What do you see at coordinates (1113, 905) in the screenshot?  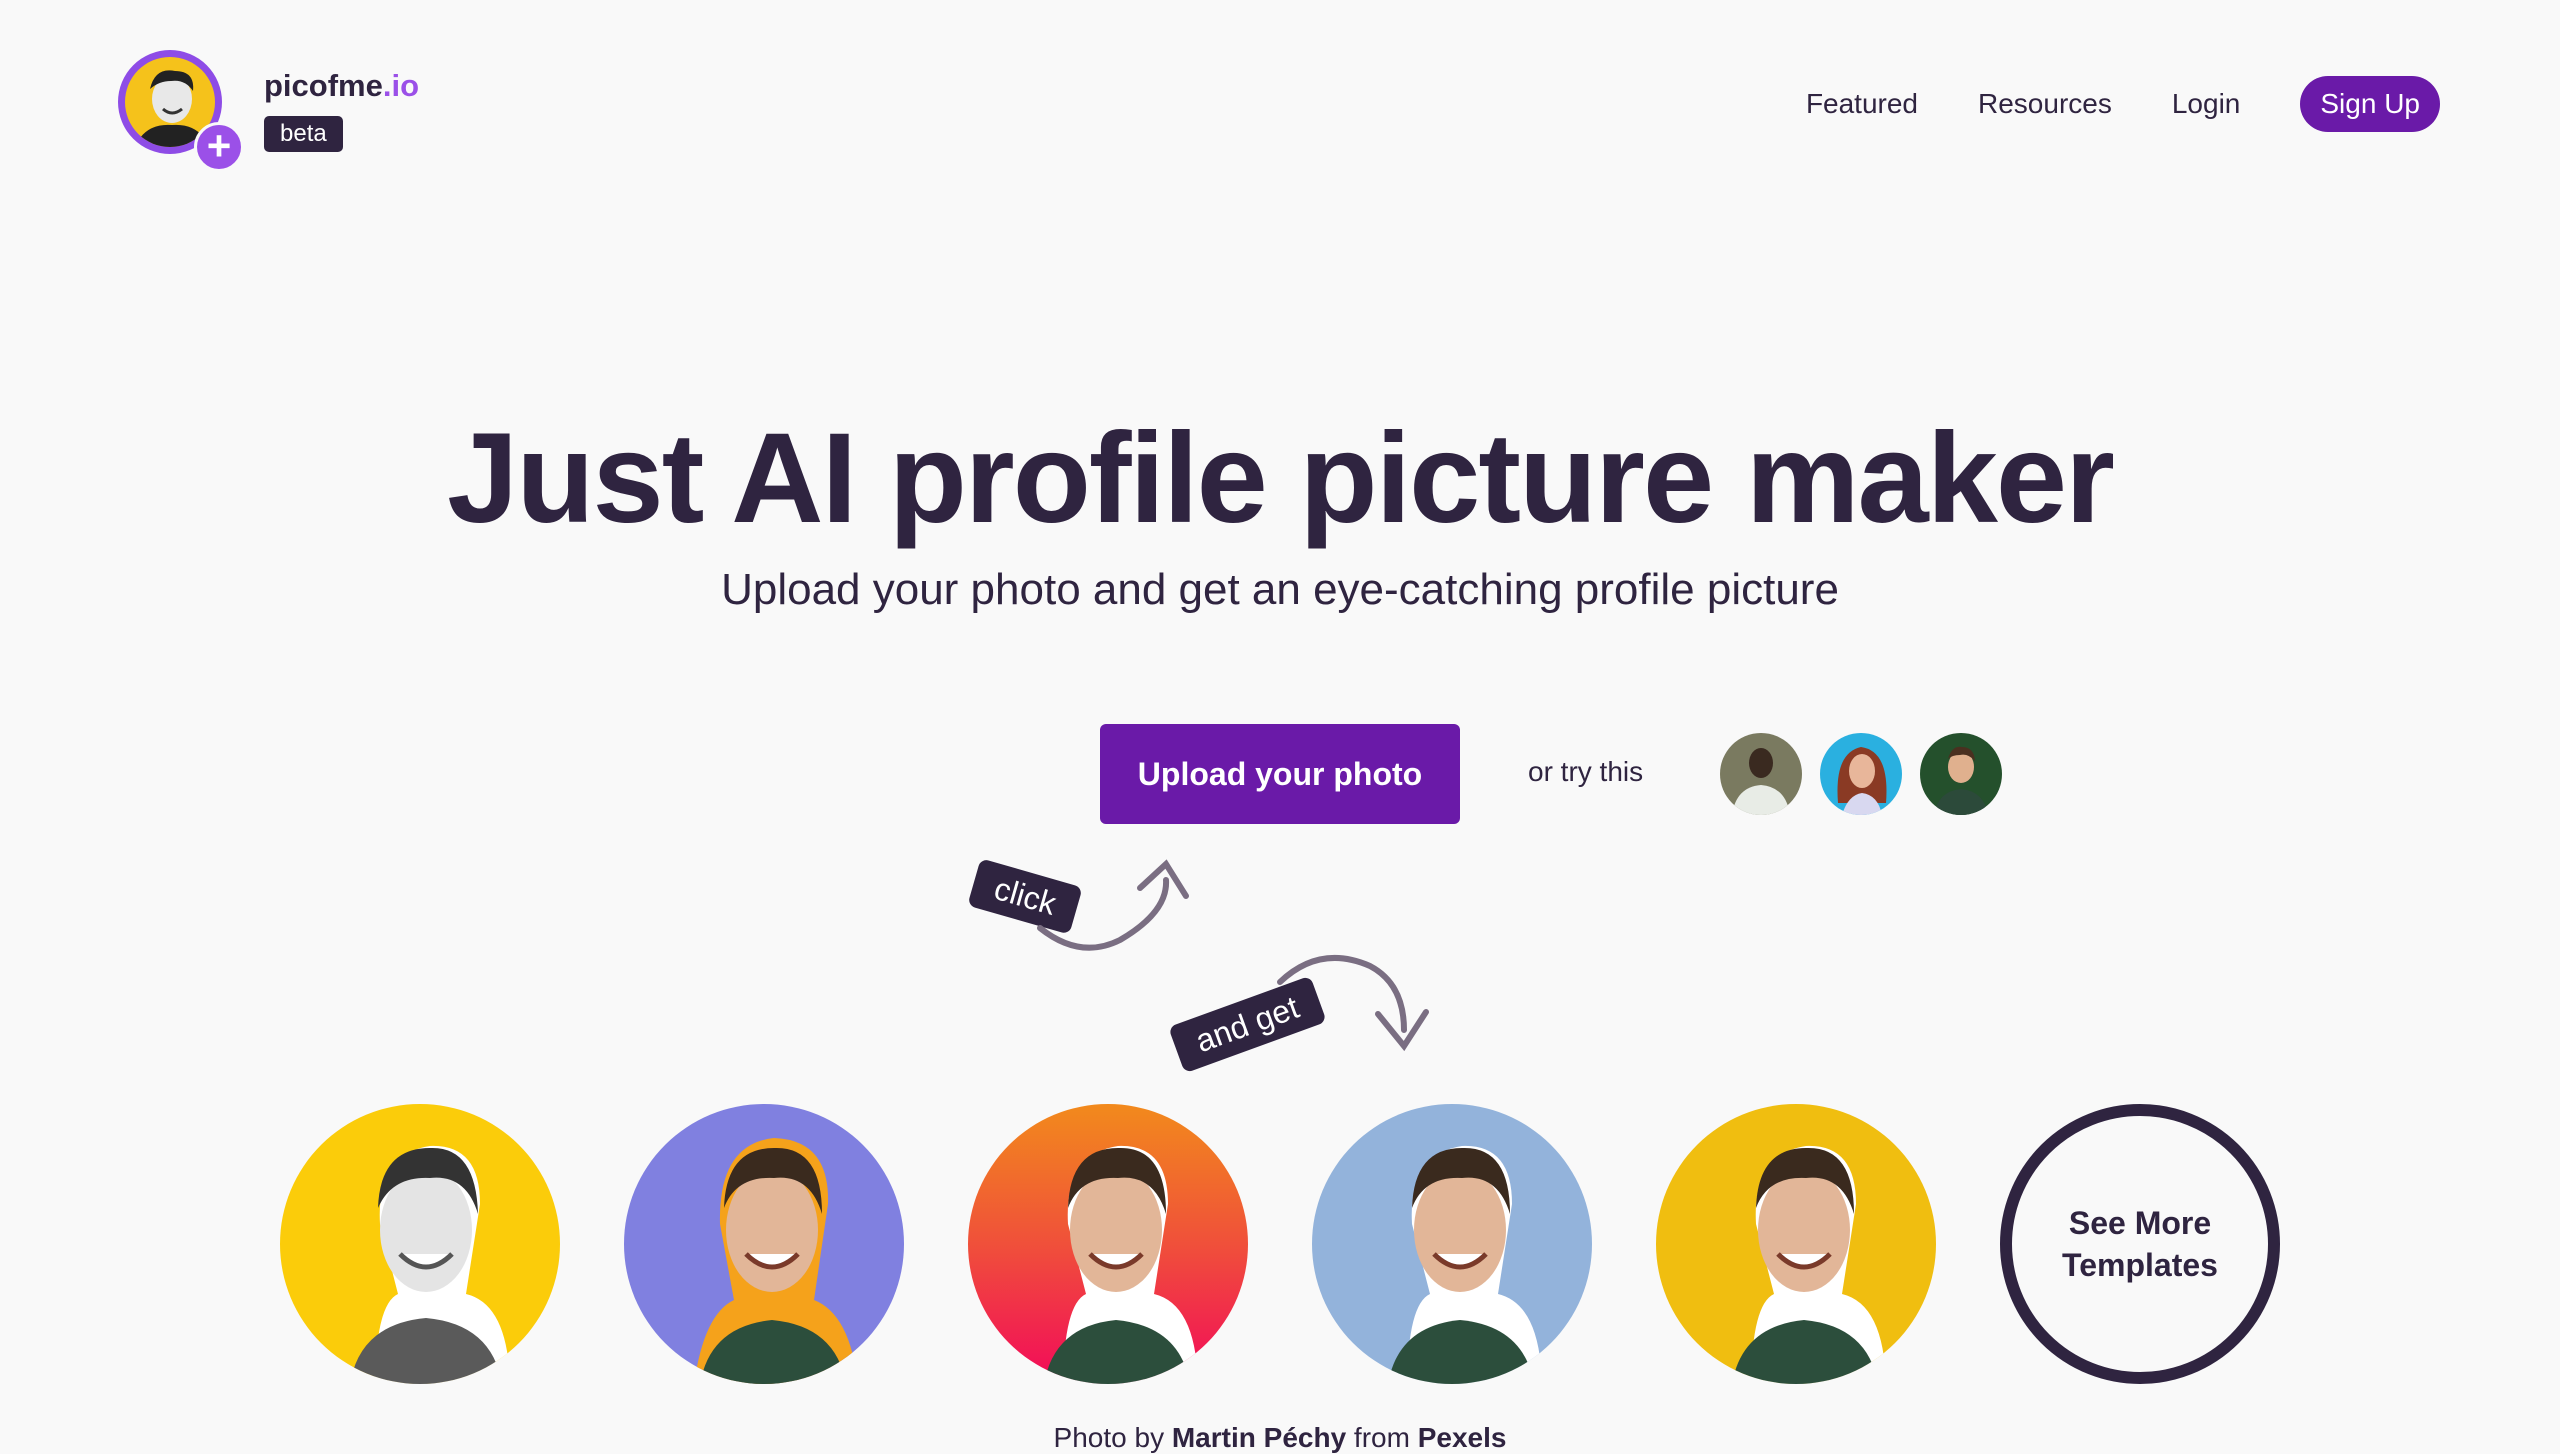 I see `curved-arrow-up-icon` at bounding box center [1113, 905].